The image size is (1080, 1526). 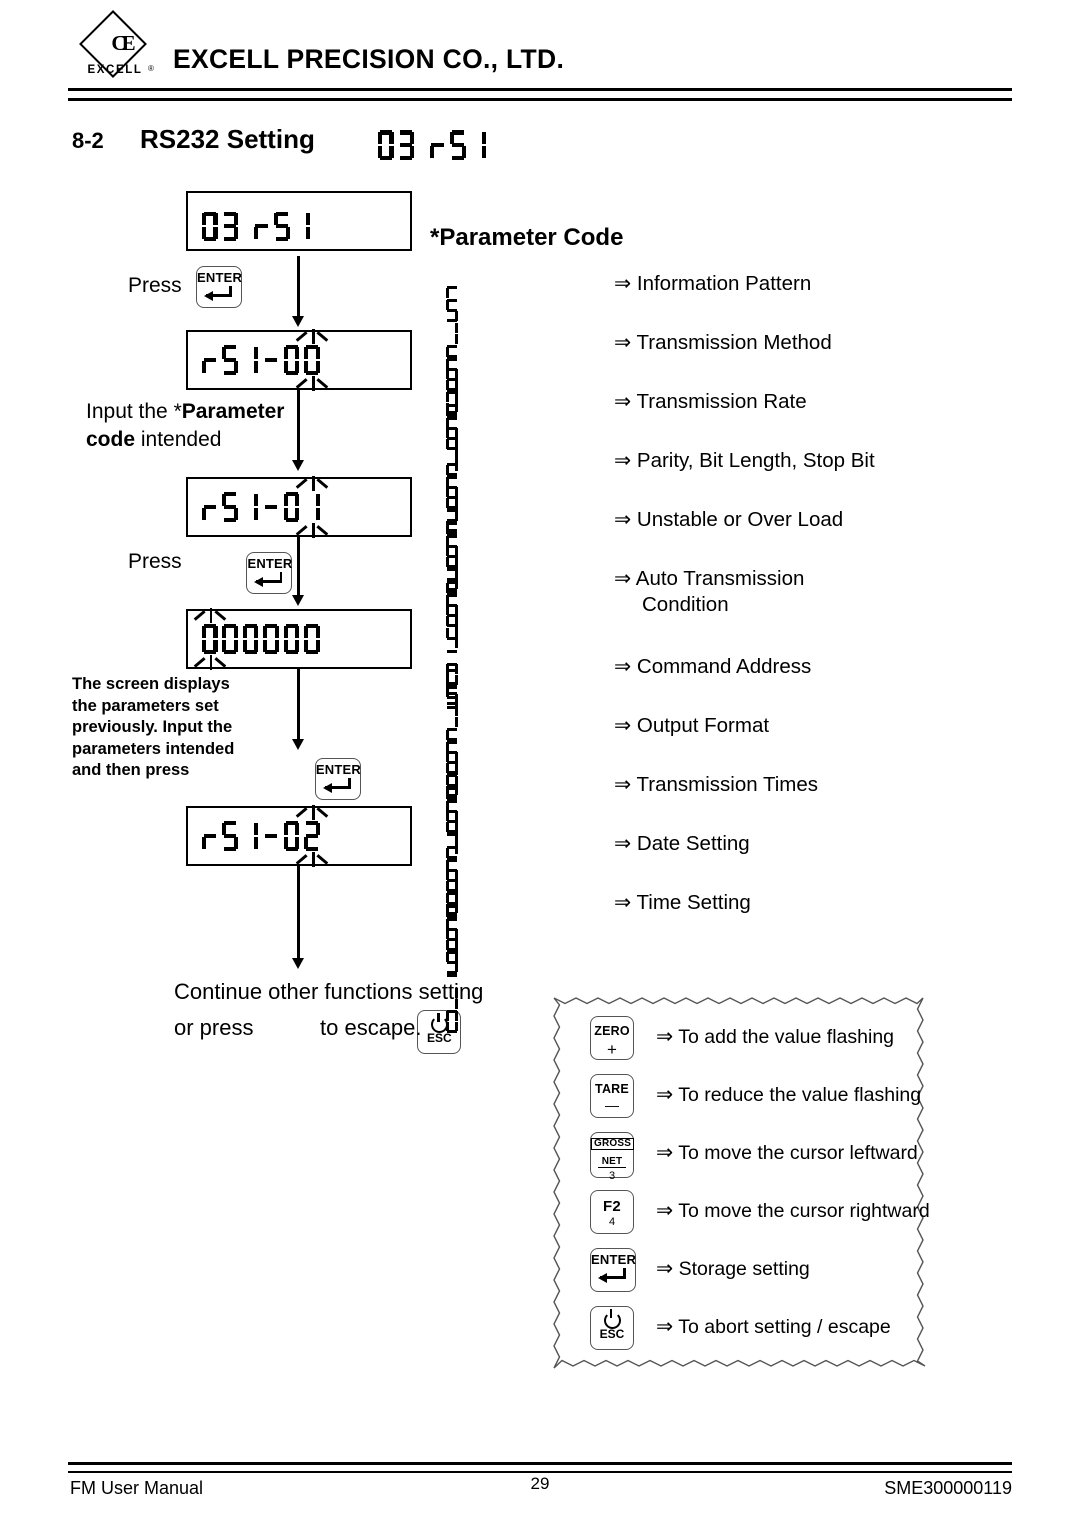 I want to click on footer-document-code: SME300000119, so click(x=948, y=1488).